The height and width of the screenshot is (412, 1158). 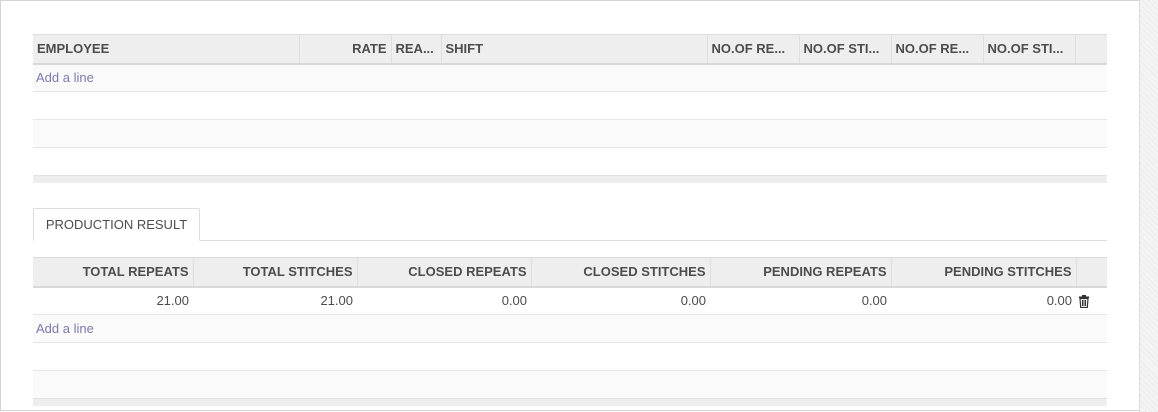 I want to click on tab-production-result: PRODUCTION RESULT, so click(x=116, y=224).